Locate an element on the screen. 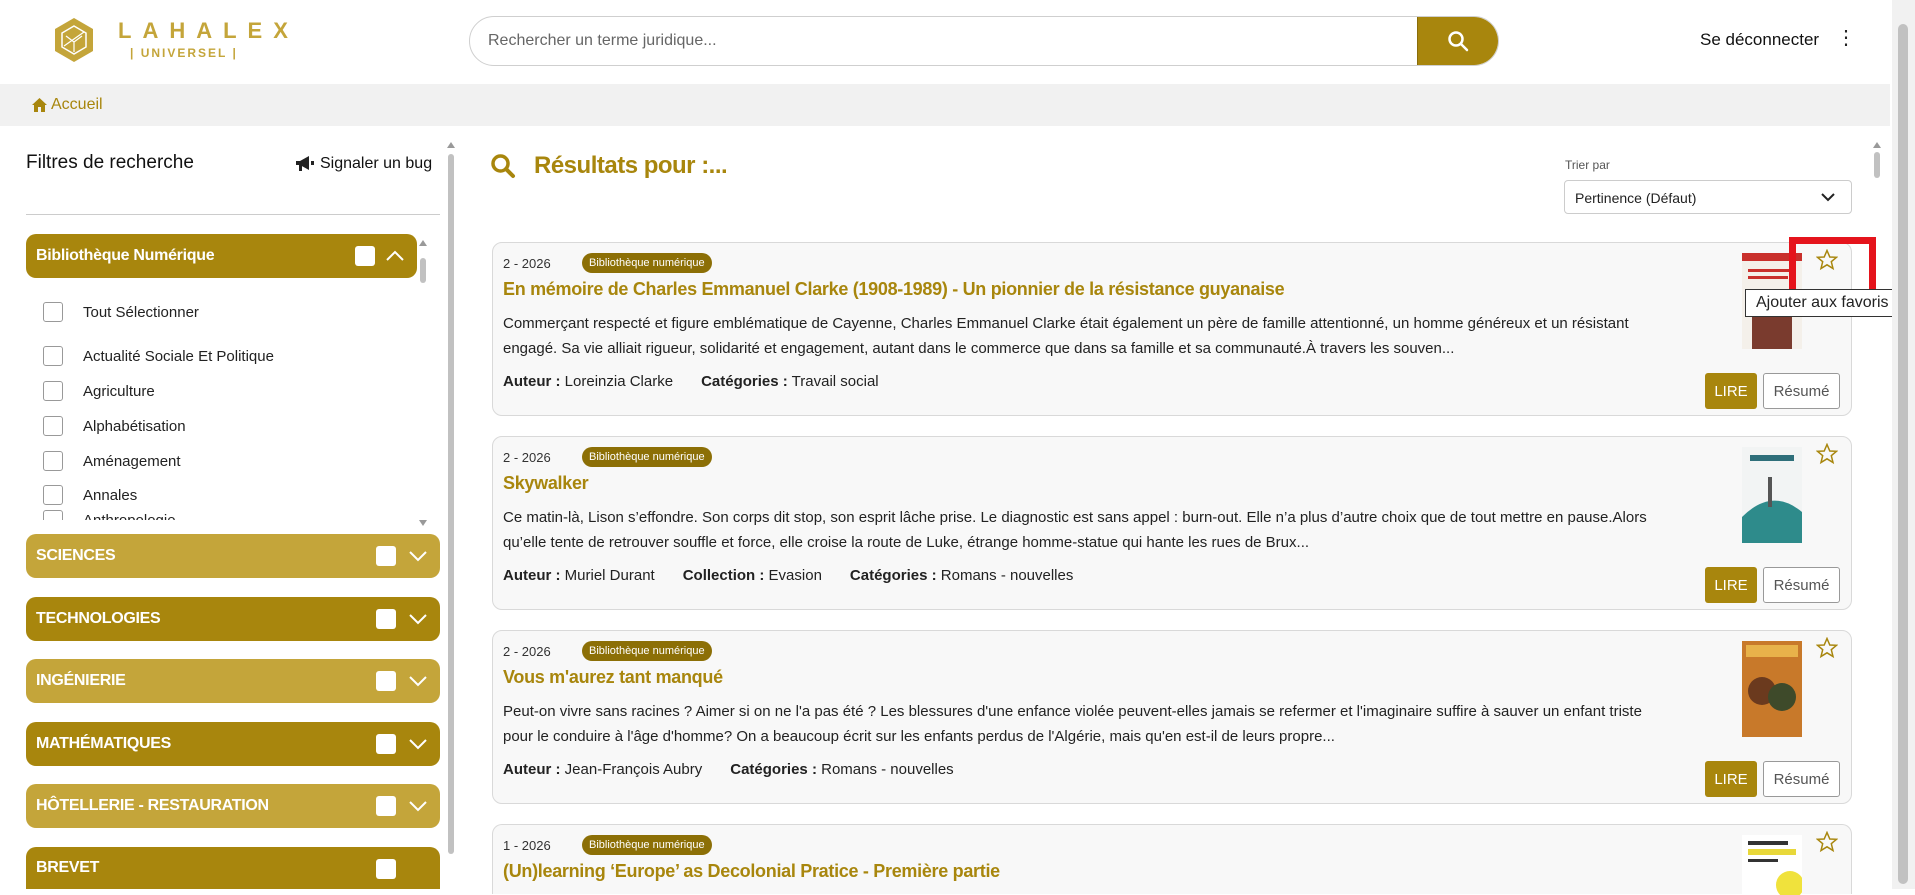 Image resolution: width=1915 pixels, height=895 pixels. brand-logo-icon is located at coordinates (74, 40).